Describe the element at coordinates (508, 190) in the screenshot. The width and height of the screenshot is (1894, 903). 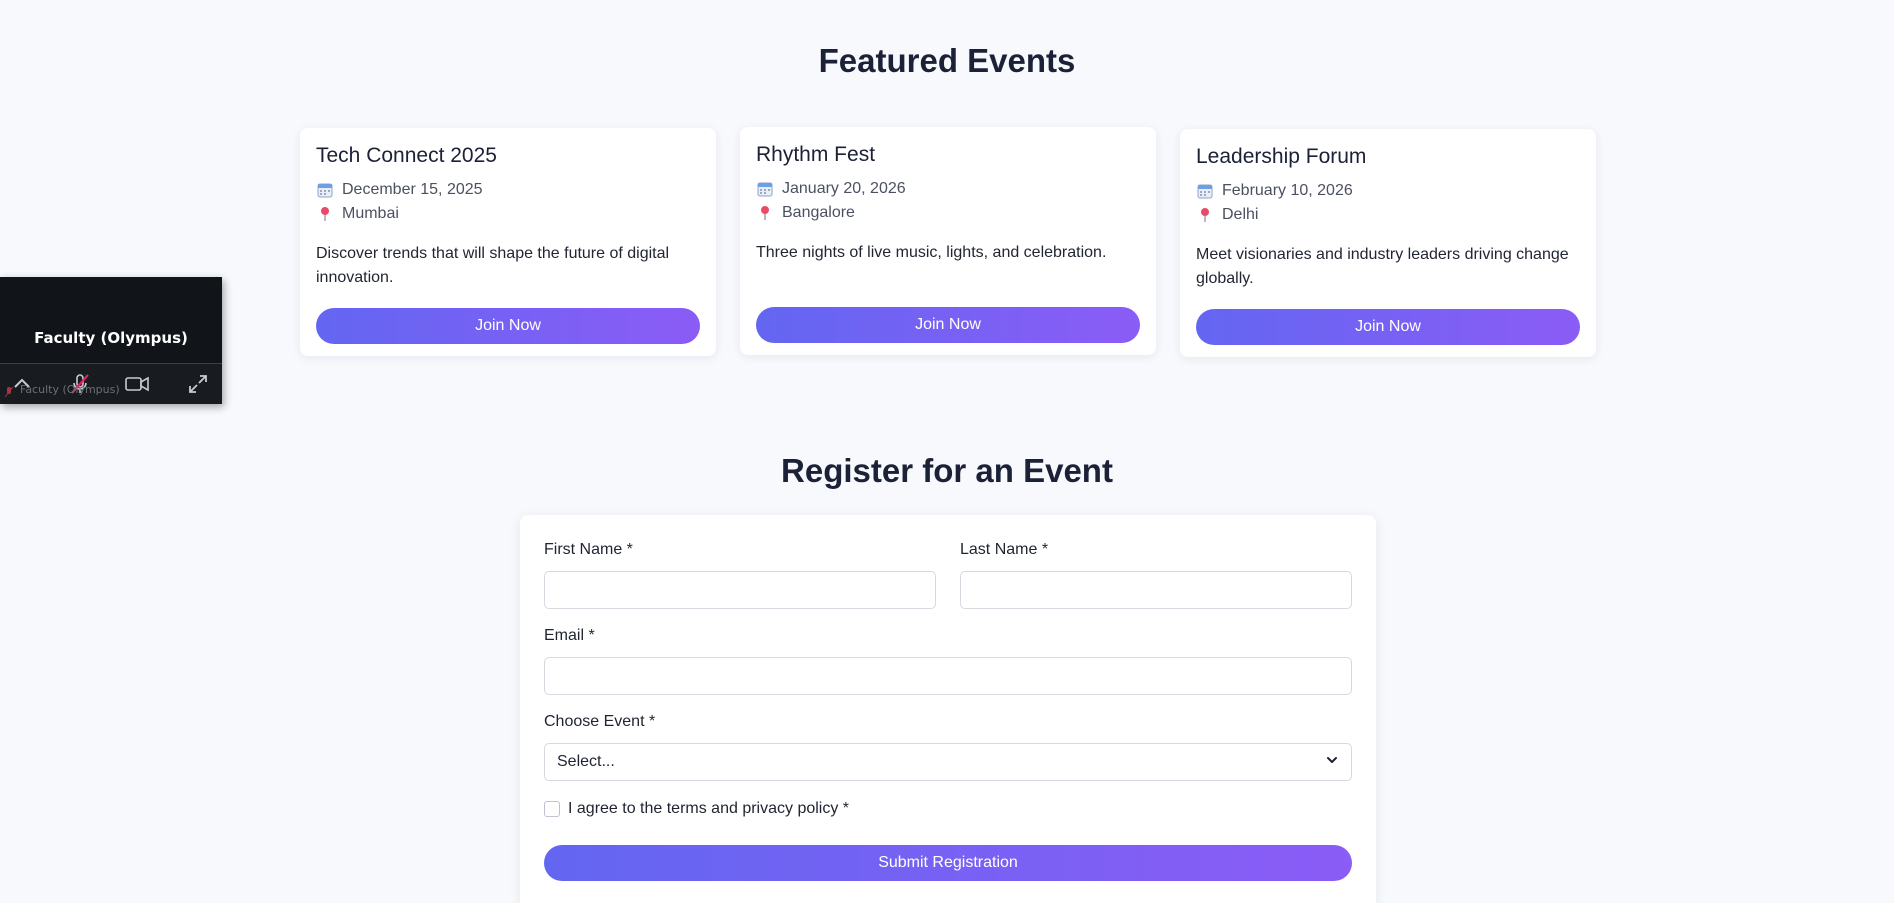
I see `event-date-row: December 15, 2025` at that location.